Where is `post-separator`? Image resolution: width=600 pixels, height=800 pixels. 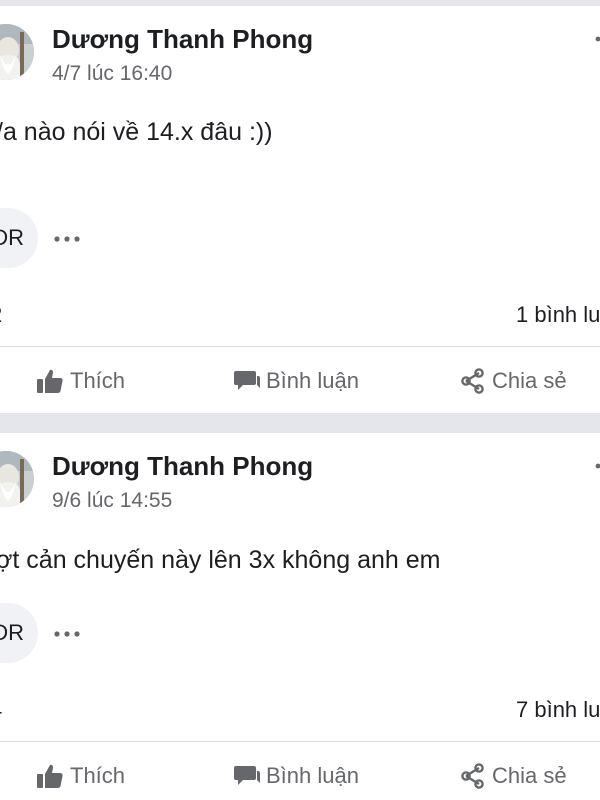 post-separator is located at coordinates (300, 423).